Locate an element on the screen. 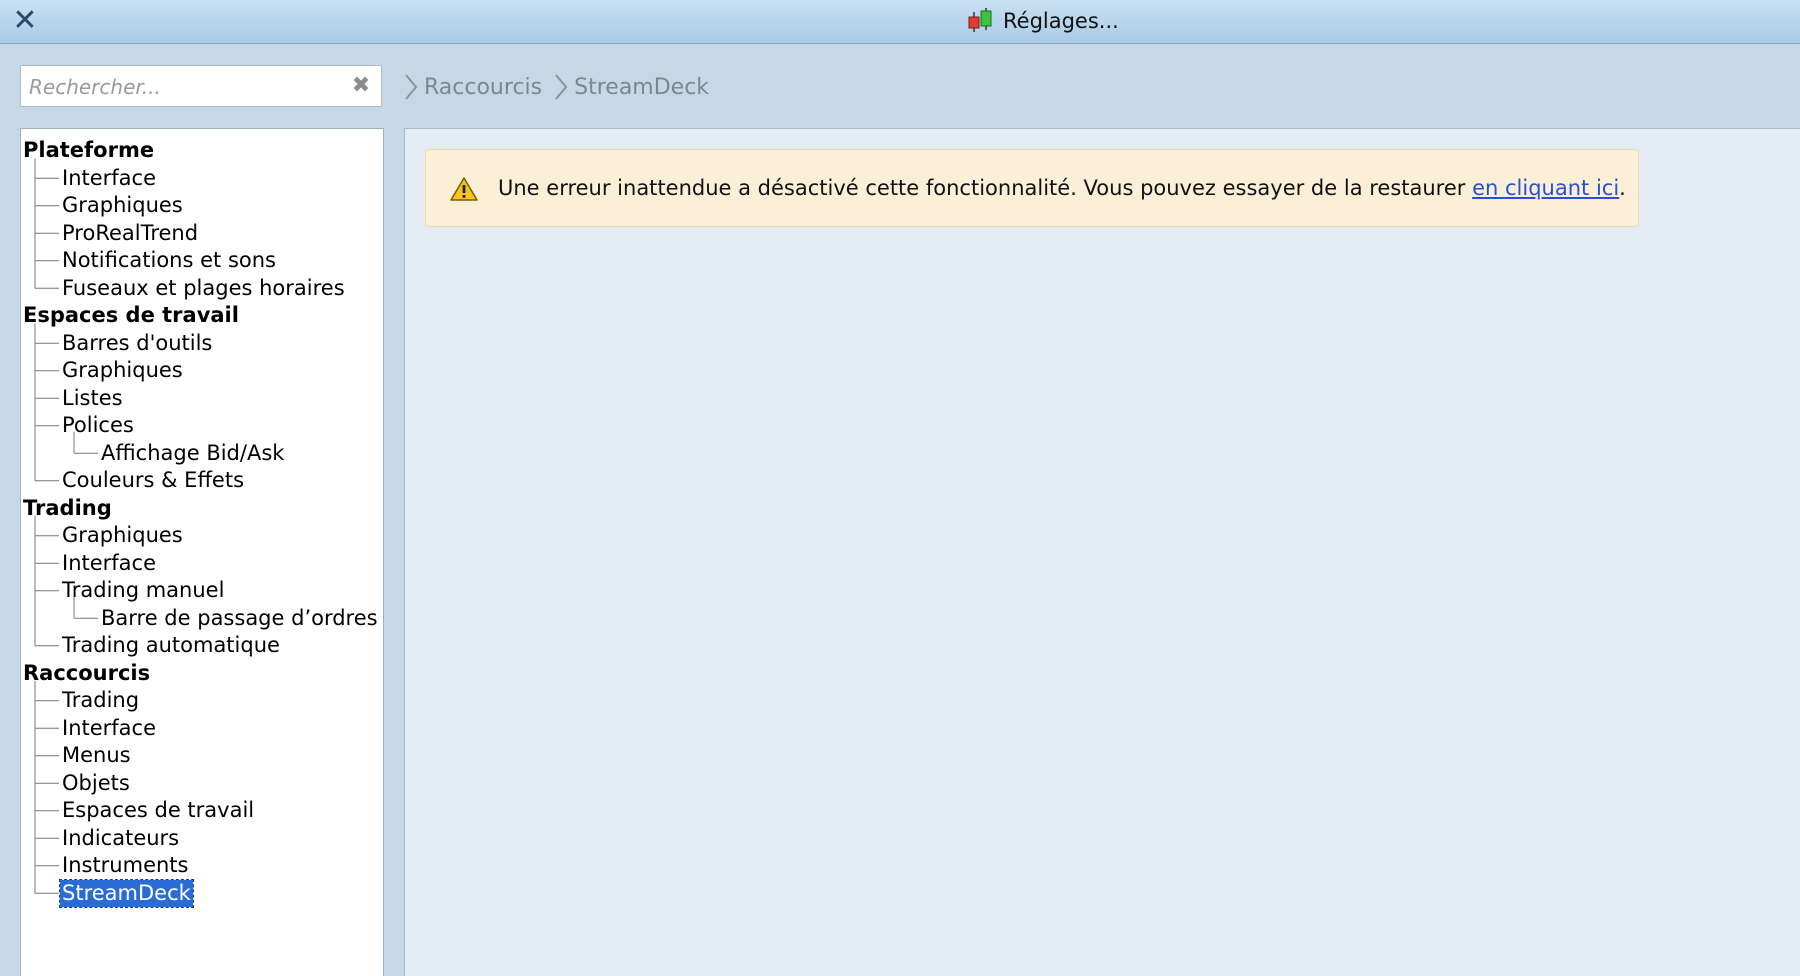 The width and height of the screenshot is (1800, 976). tree-item-streamdeck: StreamDeck is located at coordinates (126, 893).